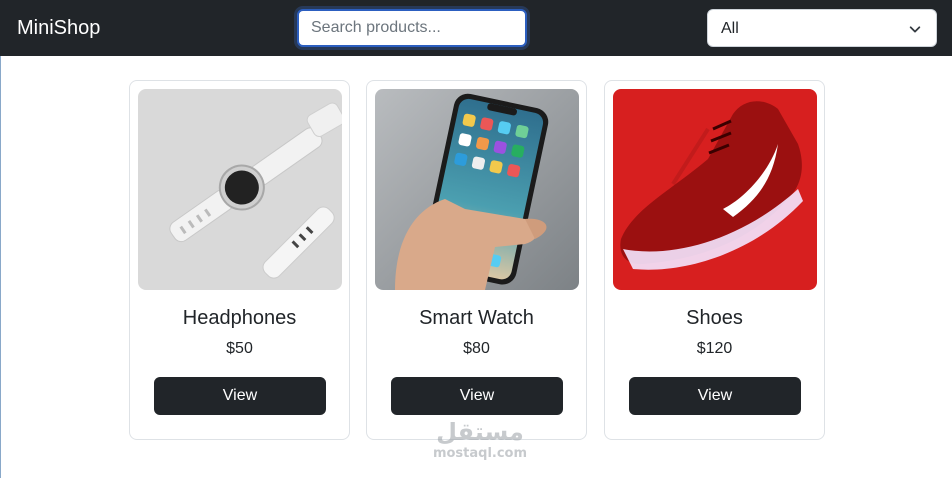  What do you see at coordinates (412, 28) in the screenshot?
I see `search-input` at bounding box center [412, 28].